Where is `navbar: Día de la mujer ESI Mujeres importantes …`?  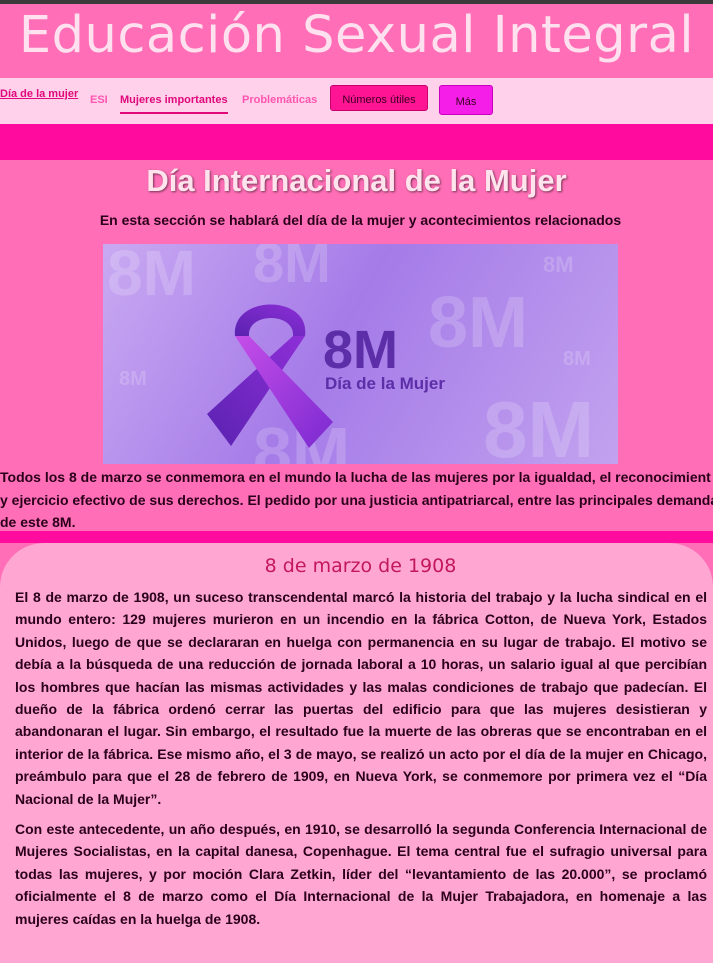
navbar: Día de la mujer ESI Mujeres importantes … is located at coordinates (356, 108).